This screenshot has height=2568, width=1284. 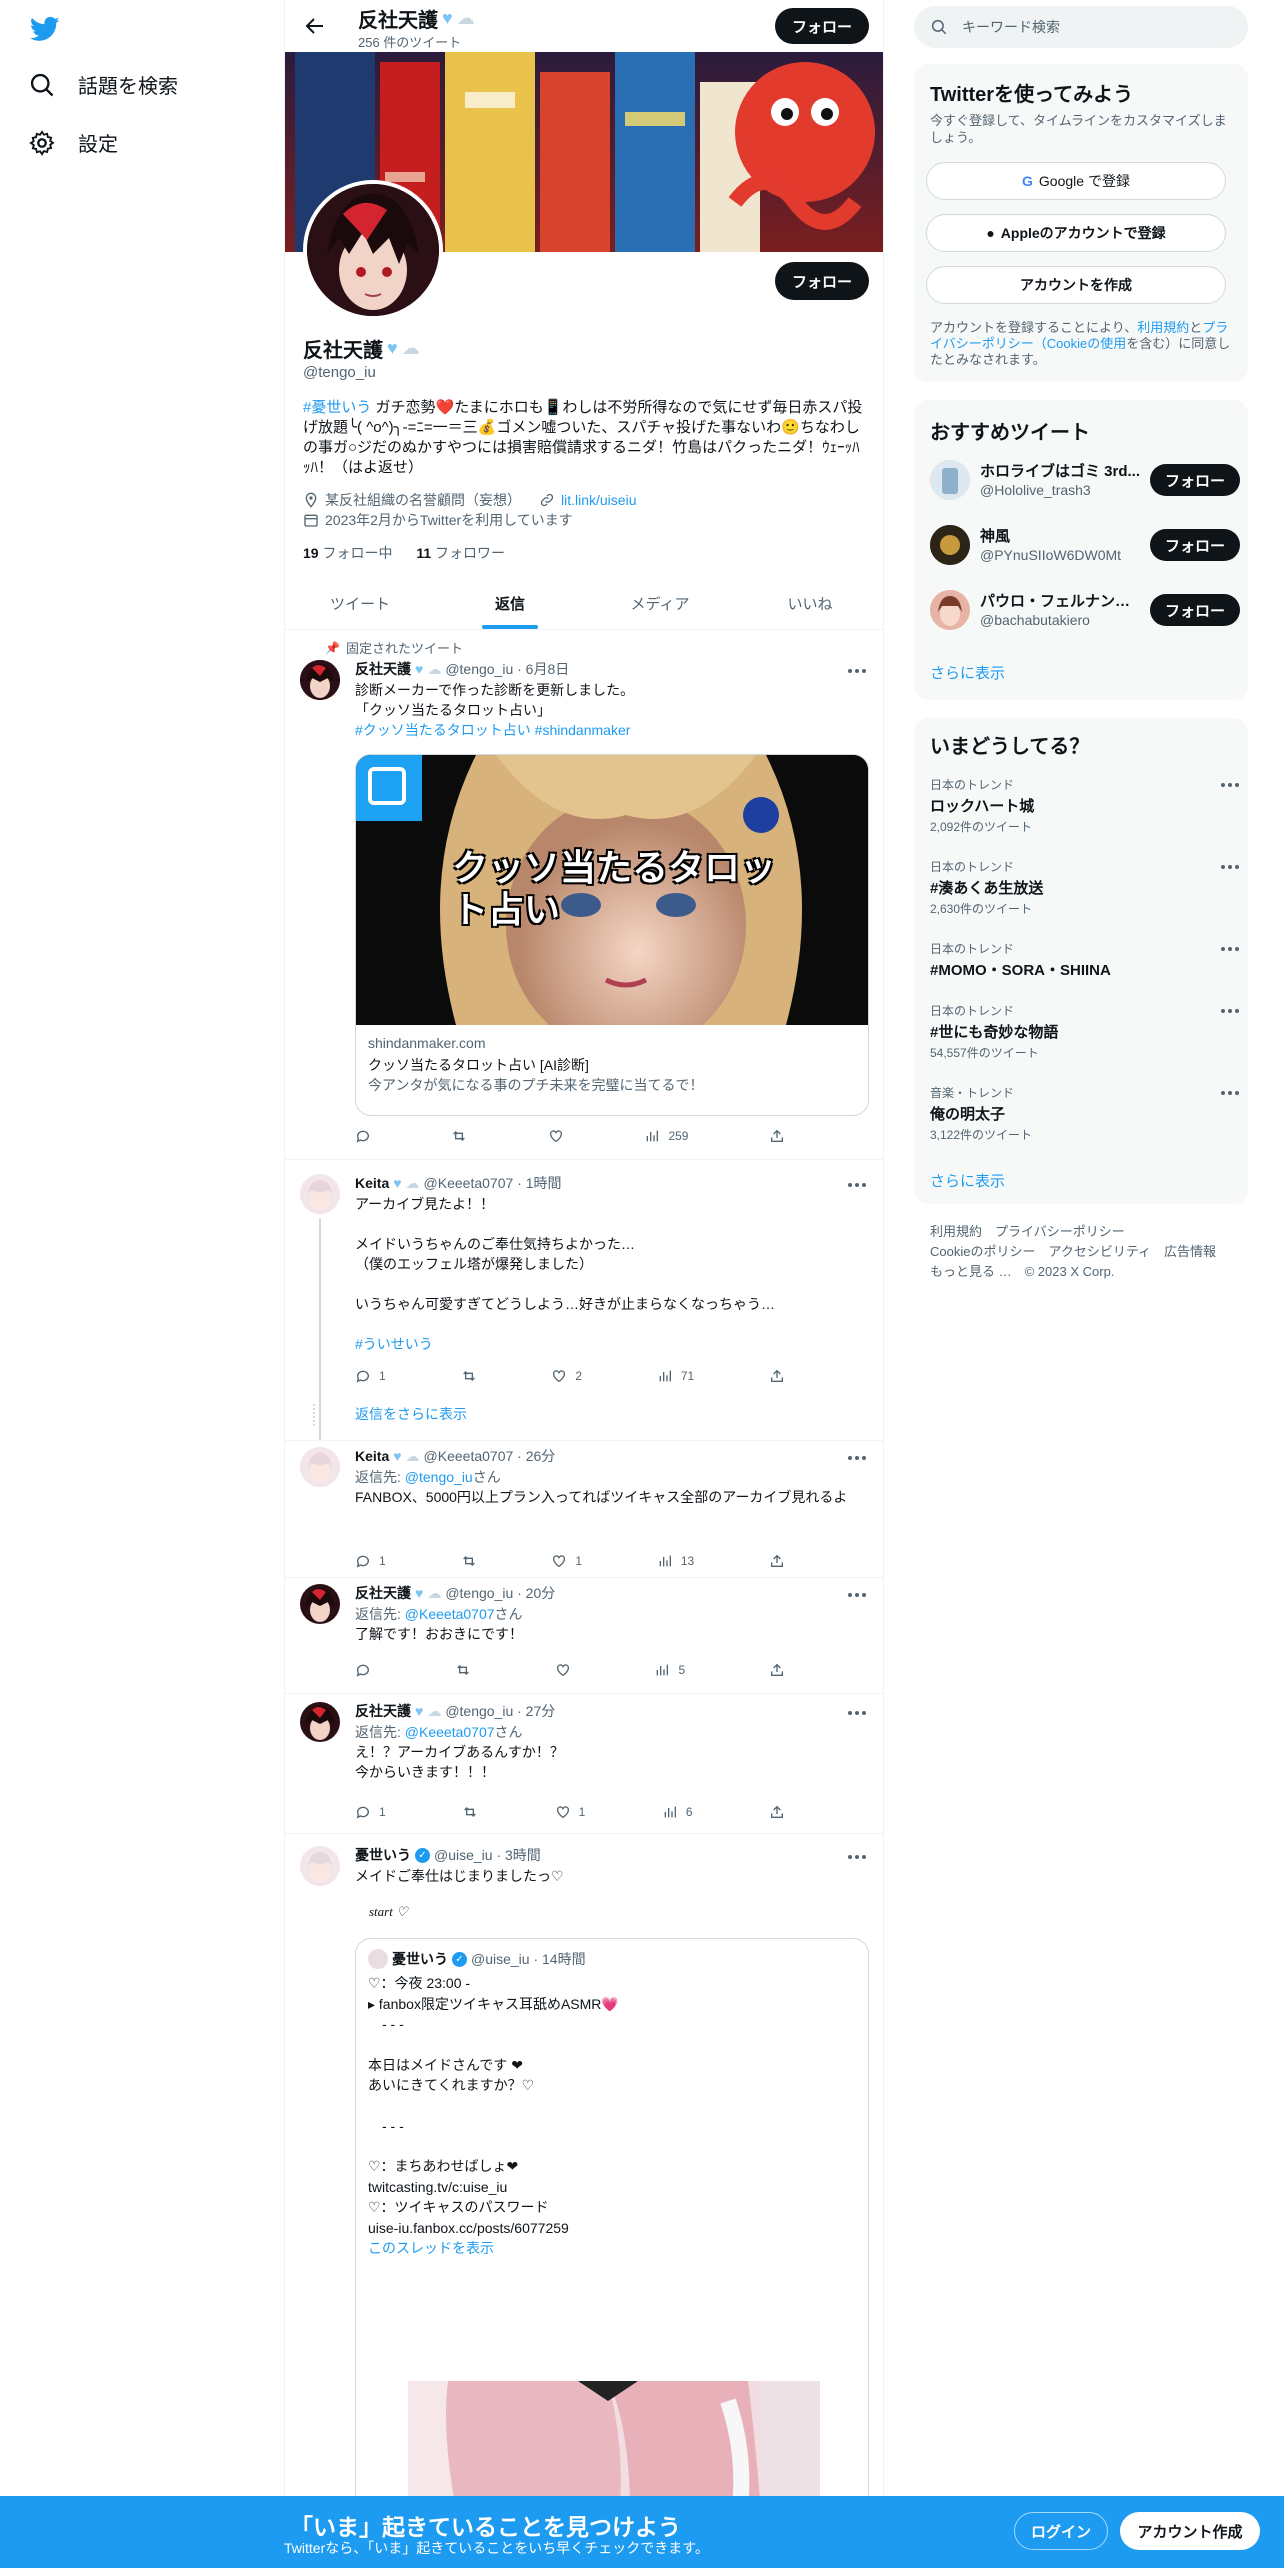 I want to click on terms-link: 利用規約, so click(x=1163, y=327).